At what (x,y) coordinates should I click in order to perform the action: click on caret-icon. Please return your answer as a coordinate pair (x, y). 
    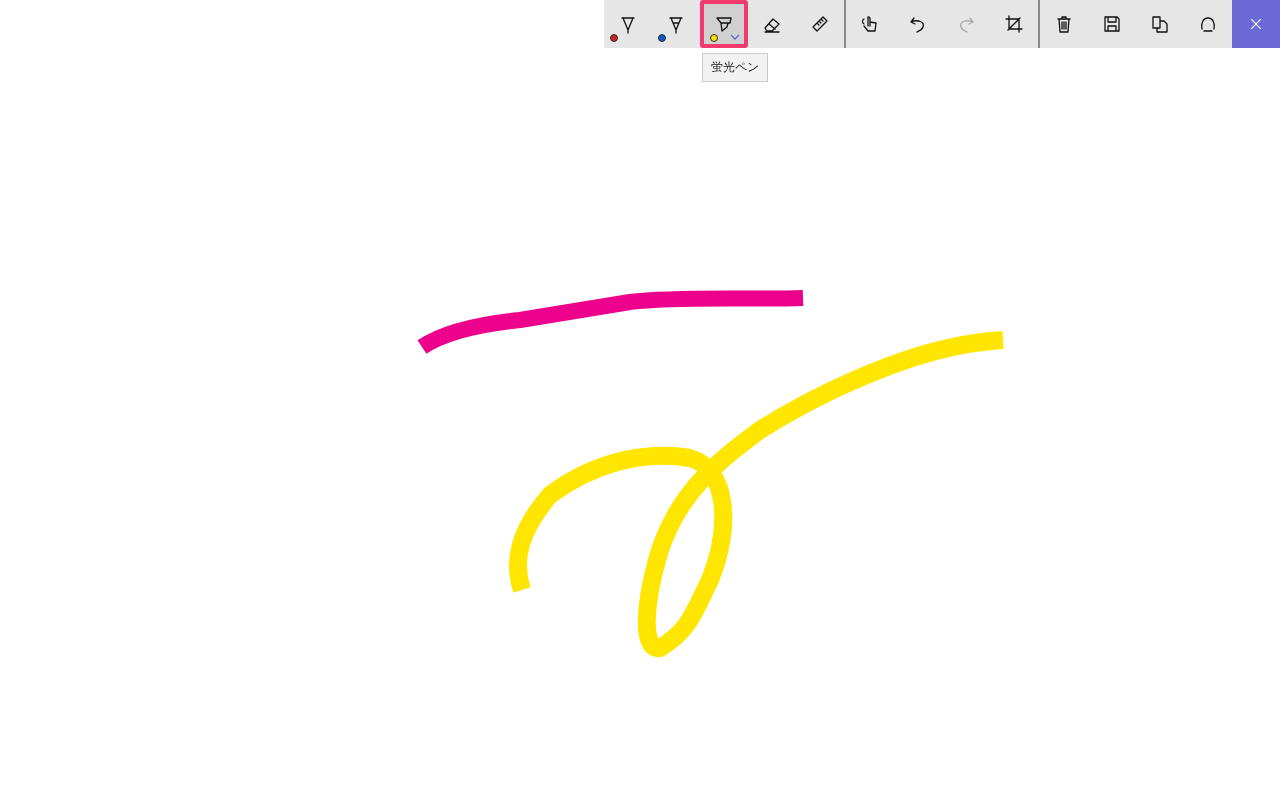
    Looking at the image, I should click on (735, 37).